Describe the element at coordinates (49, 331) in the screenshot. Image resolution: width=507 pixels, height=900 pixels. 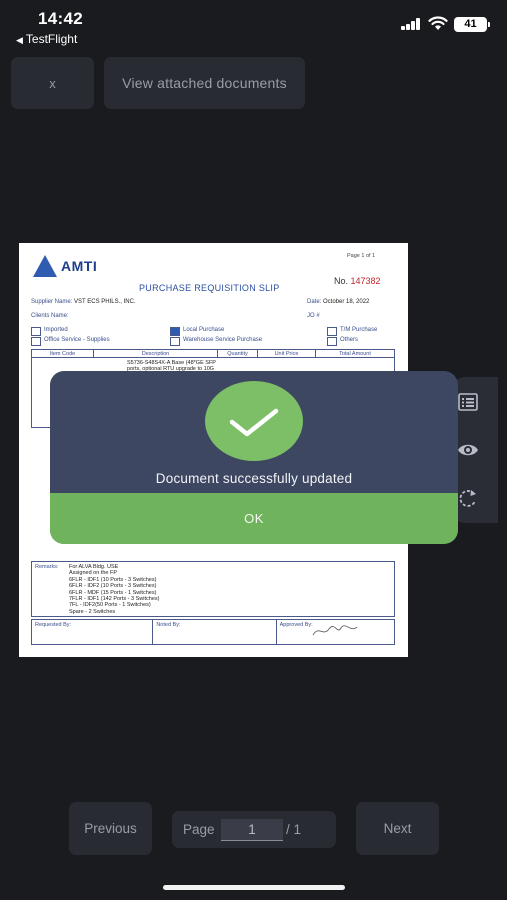
I see `imported-checkbox: Imported` at that location.